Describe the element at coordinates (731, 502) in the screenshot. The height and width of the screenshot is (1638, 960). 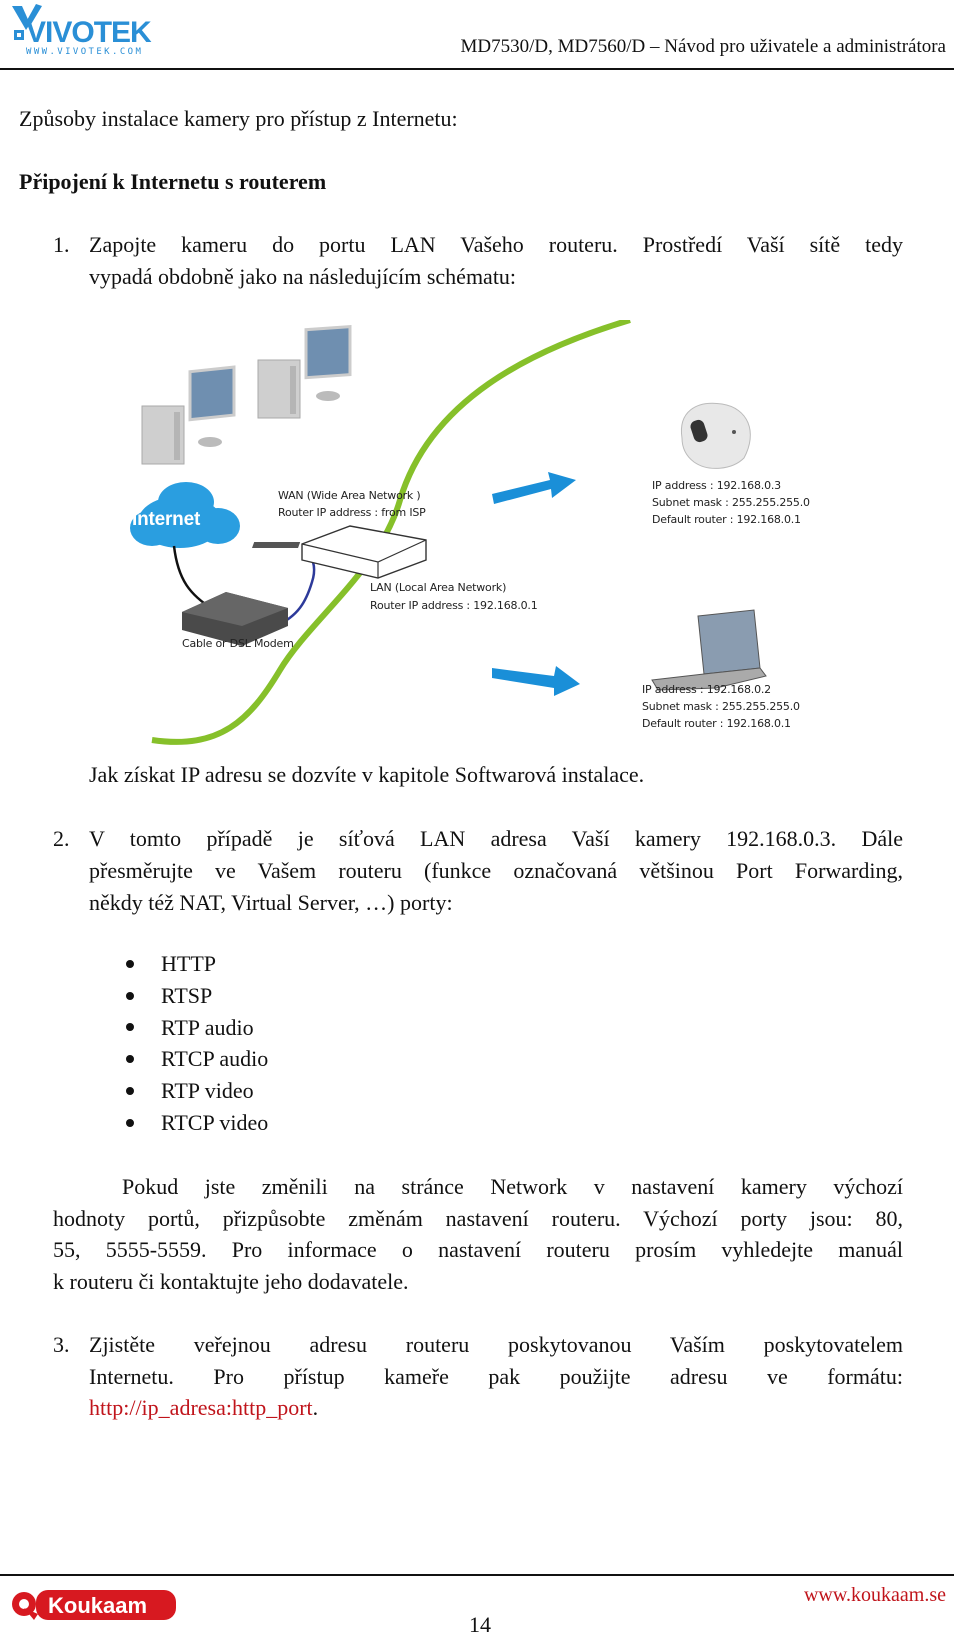
I see `camera-subnet: Subnet mask : 255.255.255.0` at that location.